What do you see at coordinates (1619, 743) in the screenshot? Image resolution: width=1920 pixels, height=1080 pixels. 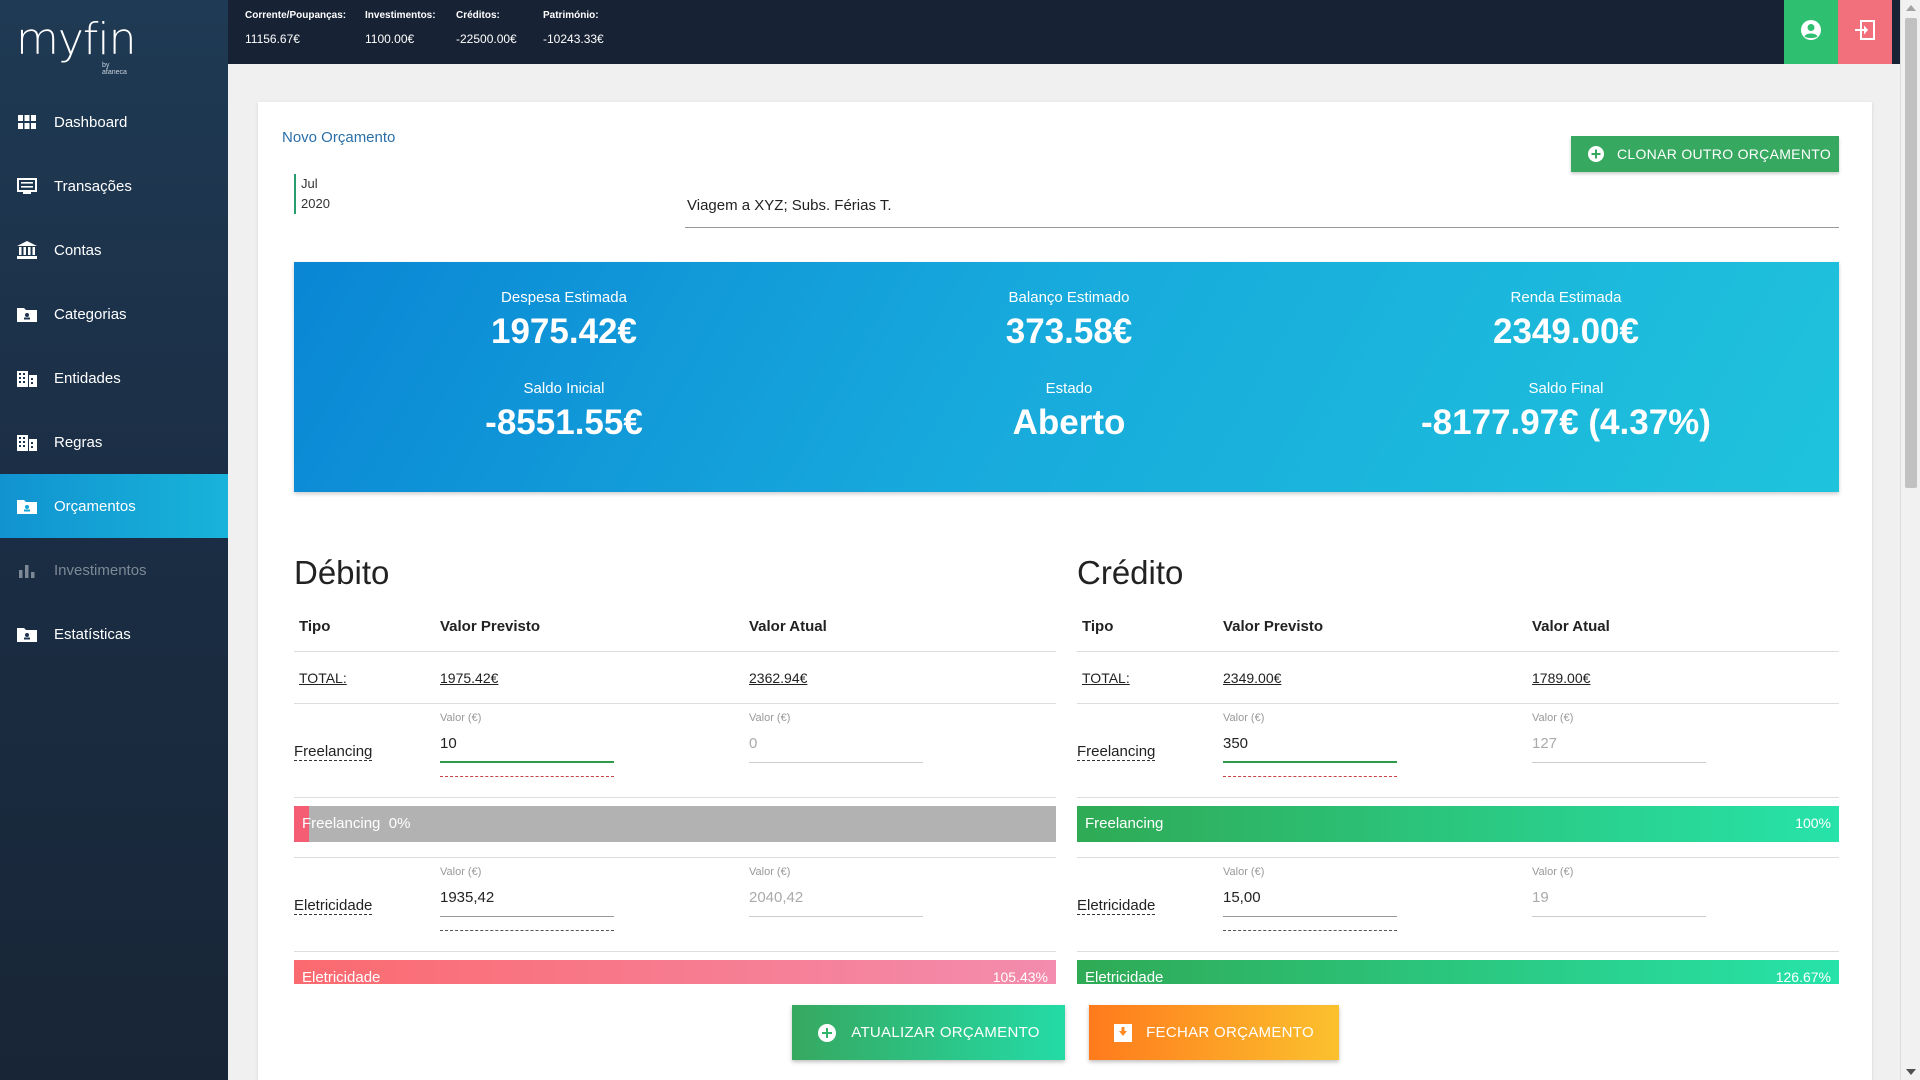 I see `current-value-input: 127` at bounding box center [1619, 743].